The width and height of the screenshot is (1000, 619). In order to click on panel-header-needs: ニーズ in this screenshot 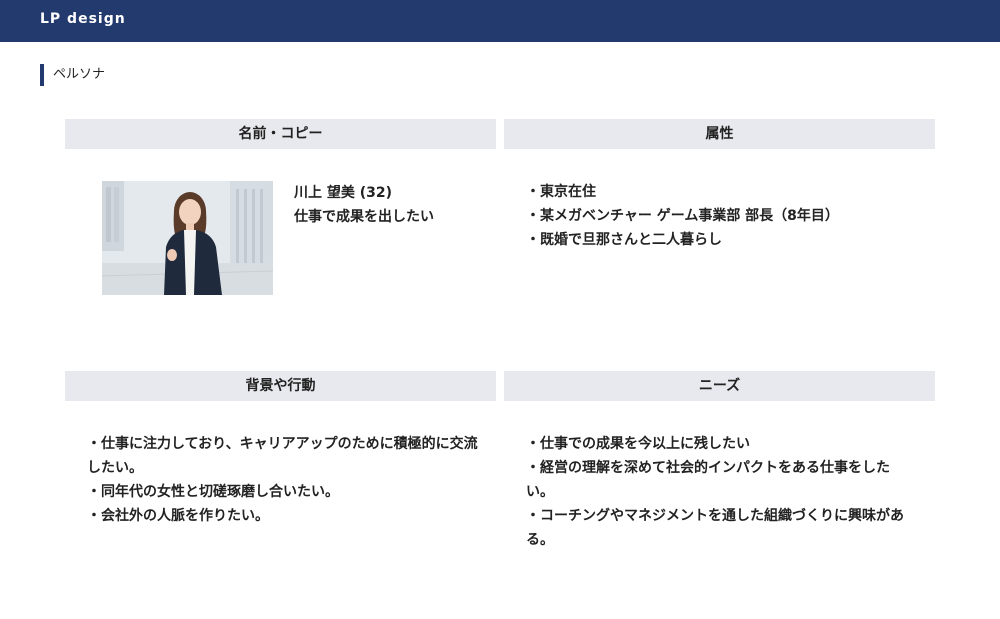, I will do `click(719, 386)`.